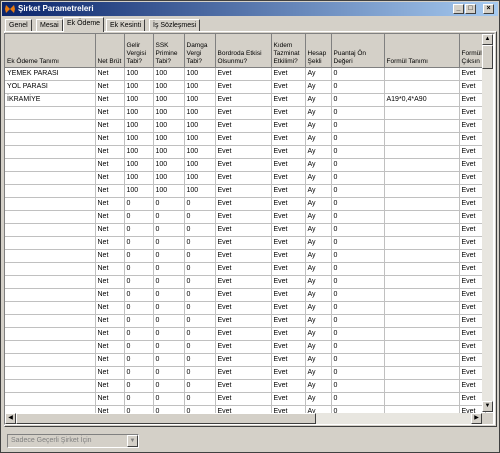  What do you see at coordinates (487, 223) in the screenshot?
I see `vertical-scrollbar: ▲ ▼` at bounding box center [487, 223].